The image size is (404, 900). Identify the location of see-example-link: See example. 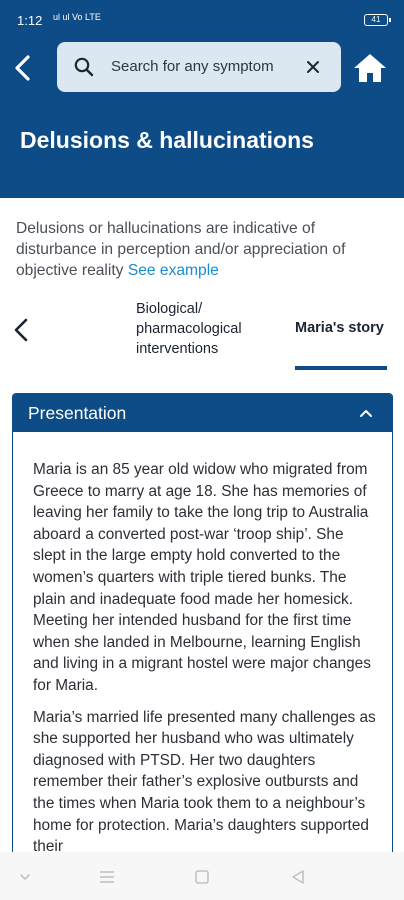
(173, 270).